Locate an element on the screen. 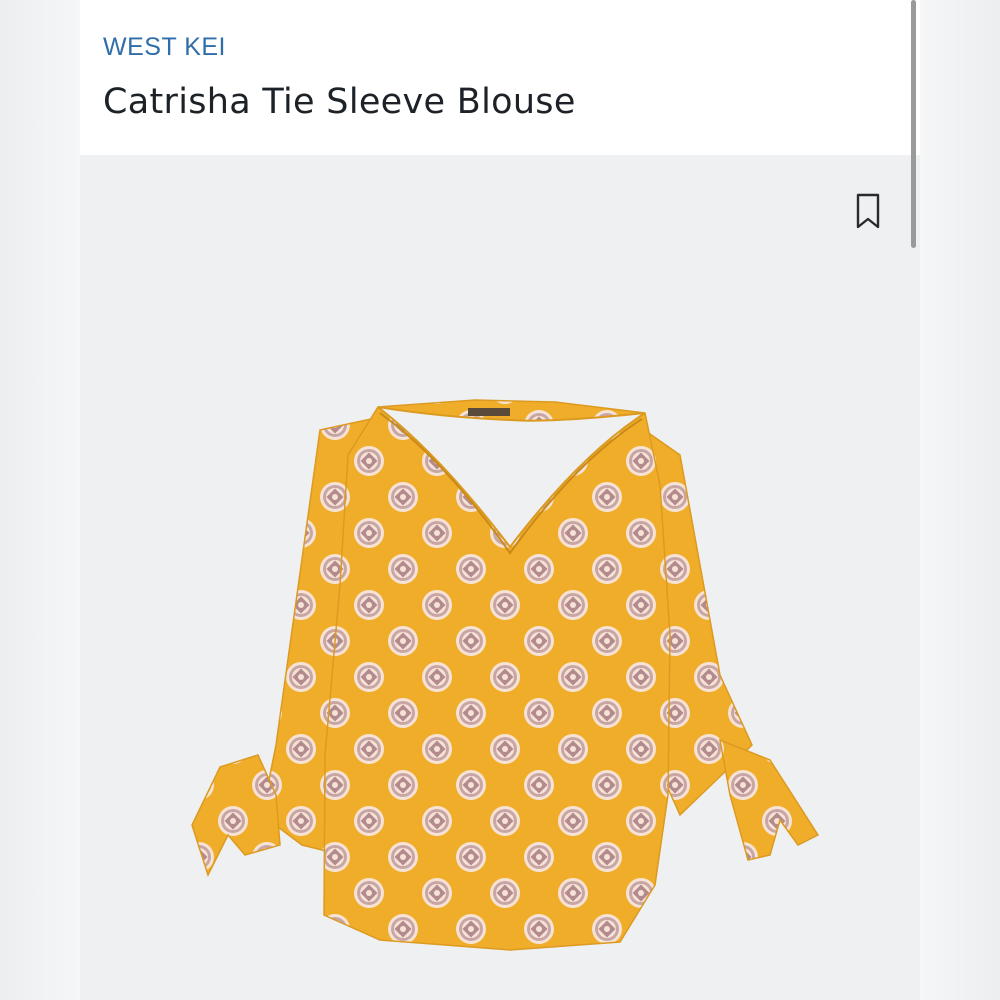  product-title: Catrisha Tie Sleeve Blouse is located at coordinates (339, 102).